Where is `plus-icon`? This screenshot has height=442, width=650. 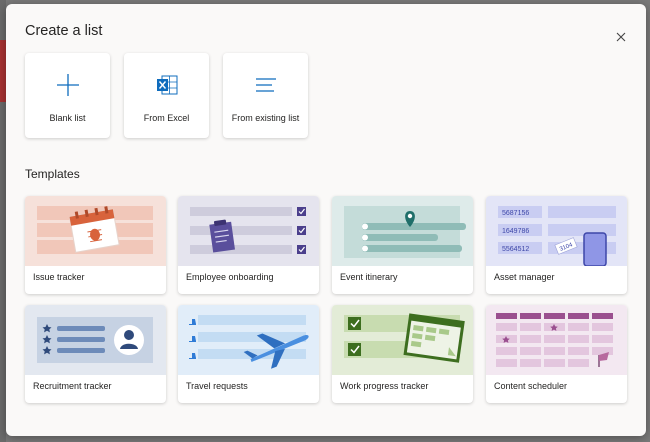
plus-icon is located at coordinates (67, 85).